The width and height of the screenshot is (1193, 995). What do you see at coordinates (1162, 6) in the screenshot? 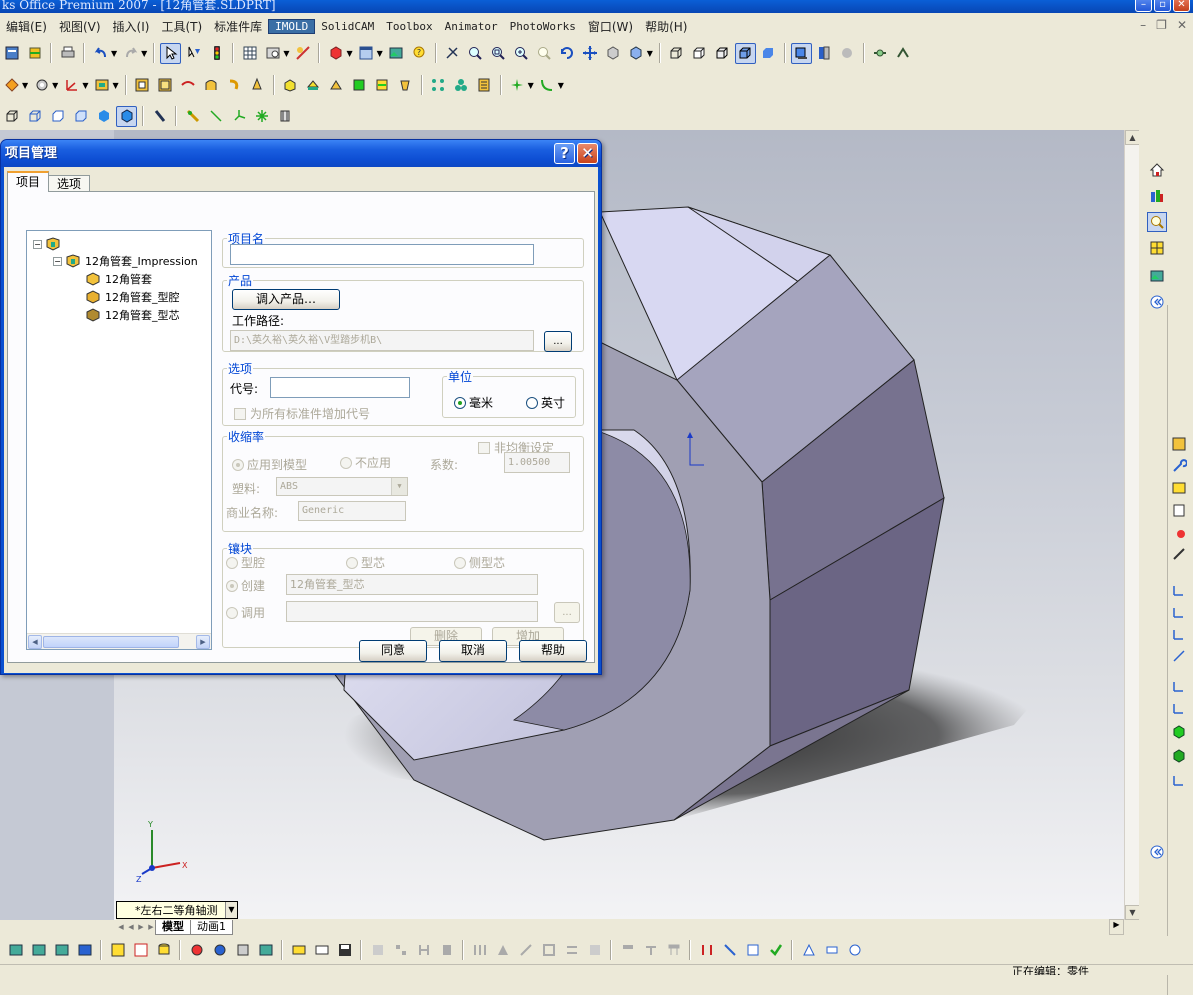
I see `maximize-button: ▫` at bounding box center [1162, 6].